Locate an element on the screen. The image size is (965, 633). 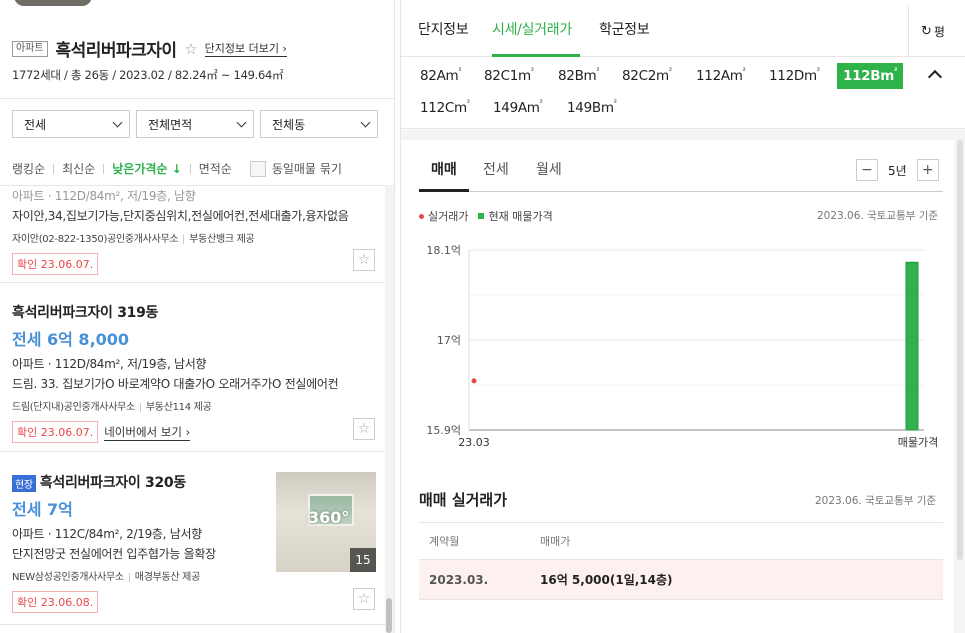
listing-spec: 아파트 · 112D/84m², 저/19층, 남향 is located at coordinates (104, 196).